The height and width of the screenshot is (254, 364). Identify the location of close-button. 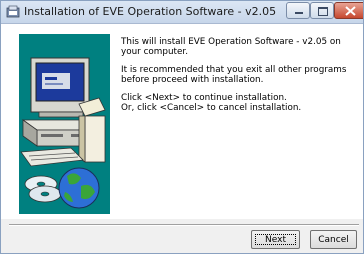
(348, 10).